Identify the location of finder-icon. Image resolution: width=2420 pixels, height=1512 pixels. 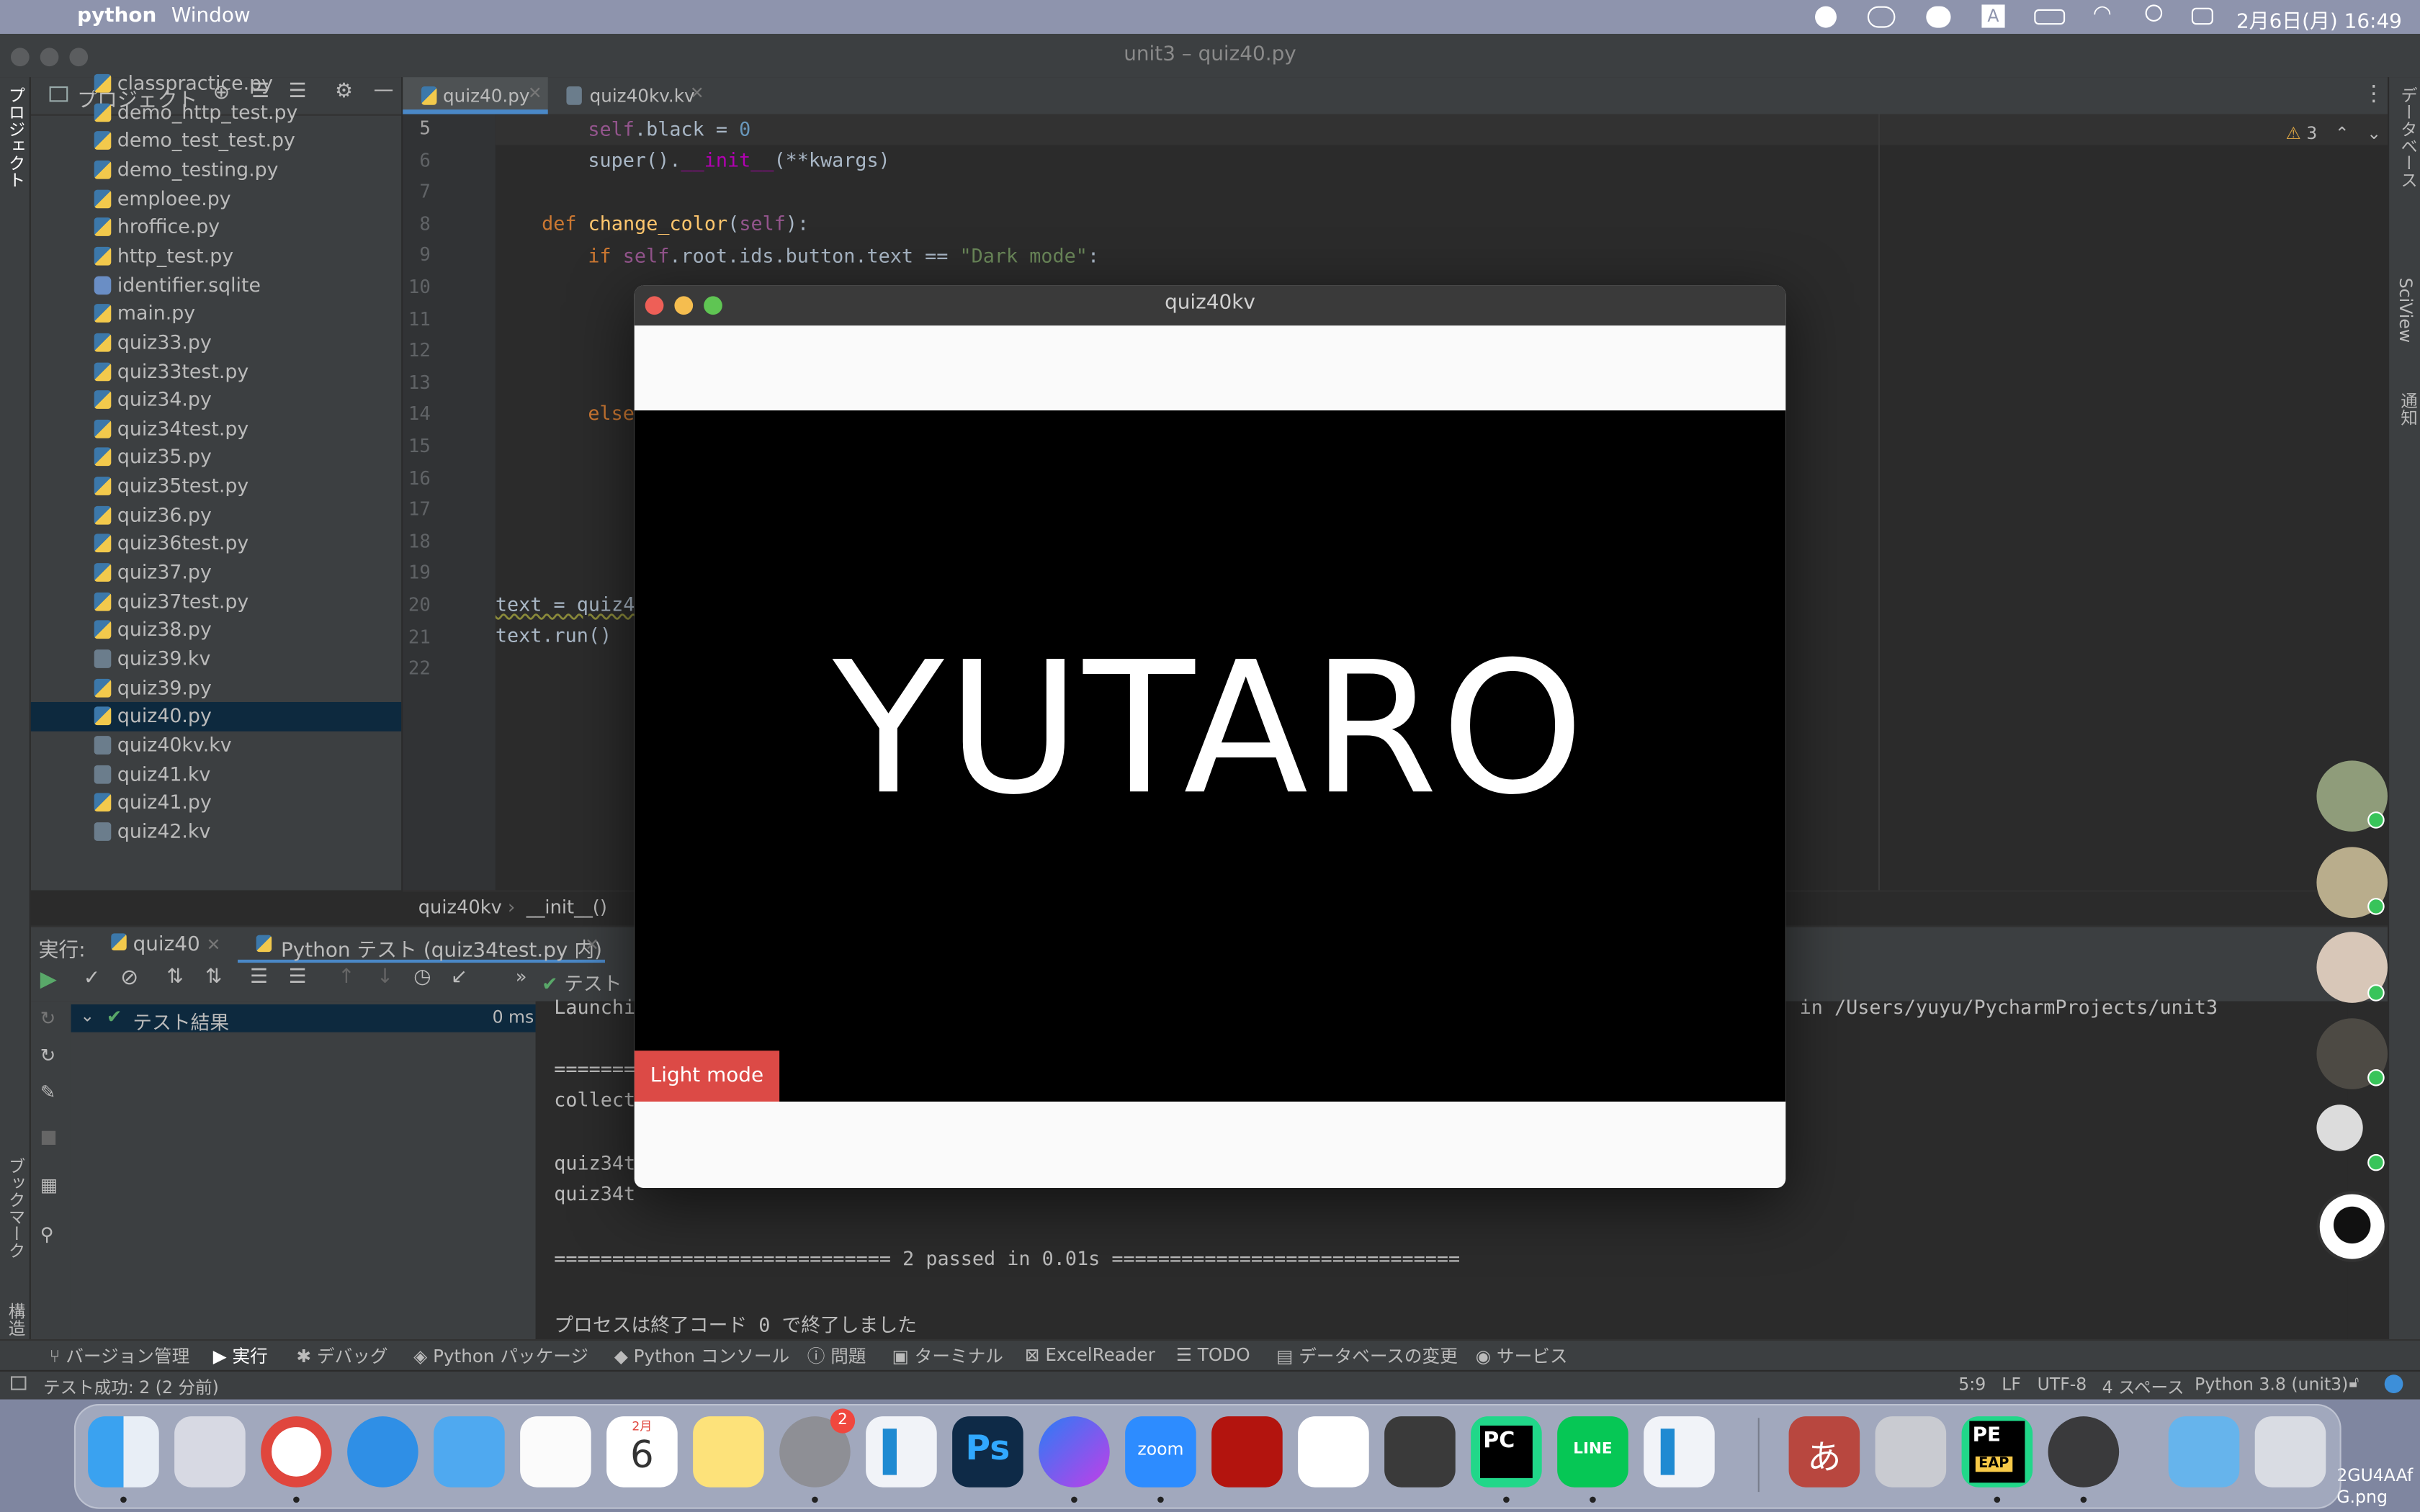
(124, 1452).